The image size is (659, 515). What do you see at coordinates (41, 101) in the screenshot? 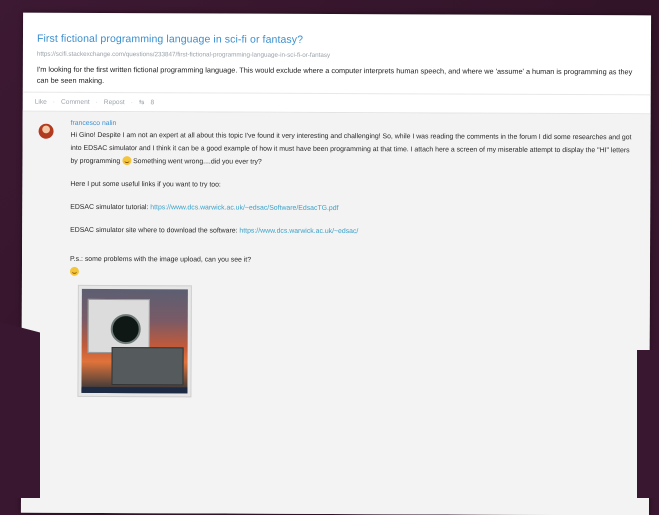
I see `like-button: Like` at bounding box center [41, 101].